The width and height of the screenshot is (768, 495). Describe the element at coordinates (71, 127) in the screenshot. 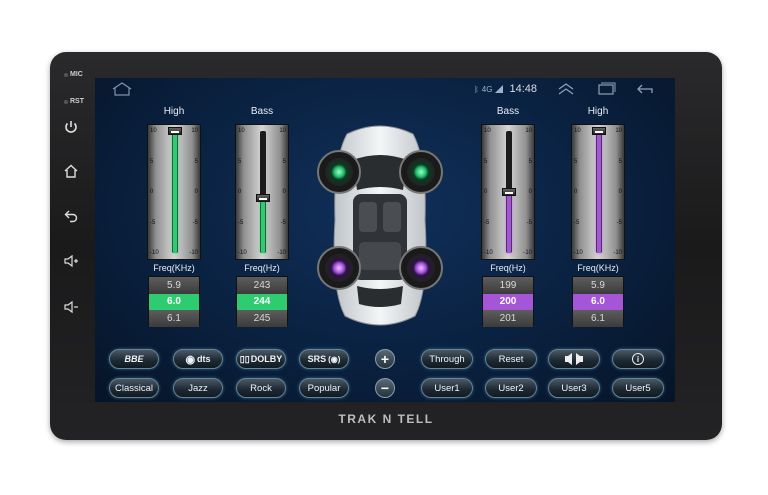

I see `power-button` at that location.